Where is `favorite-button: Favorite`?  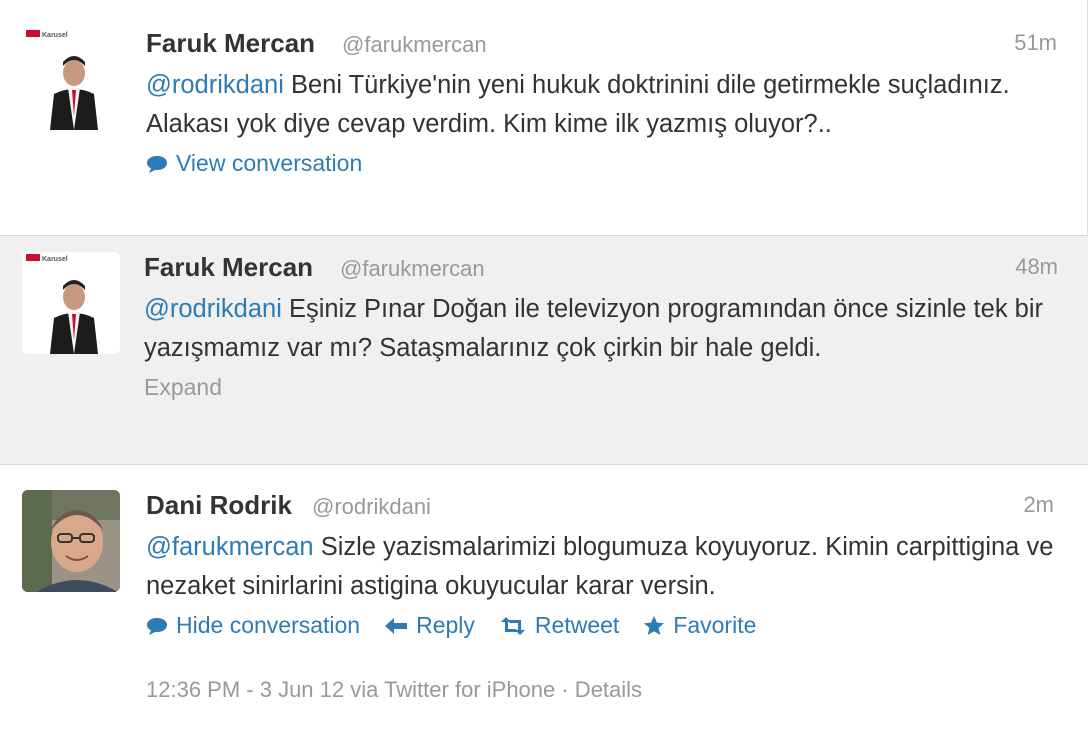
favorite-button: Favorite is located at coordinates (699, 625).